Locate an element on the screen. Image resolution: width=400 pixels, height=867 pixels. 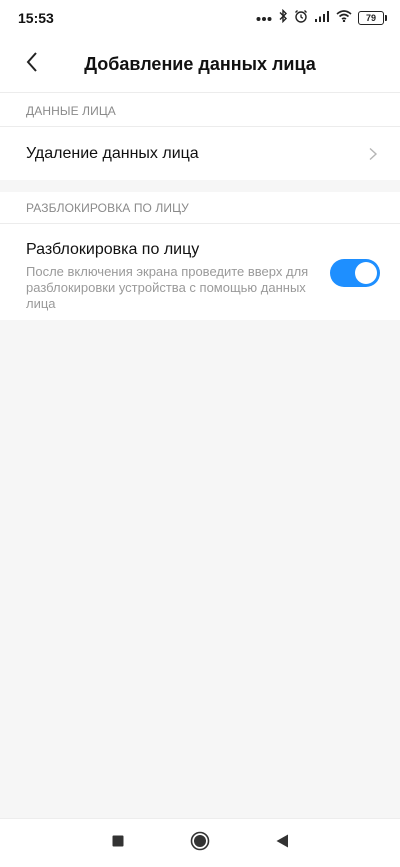
section-label-face-unlock: РАЗБЛОКИРОВКА ПО ЛИЦУ is located at coordinates (107, 208).